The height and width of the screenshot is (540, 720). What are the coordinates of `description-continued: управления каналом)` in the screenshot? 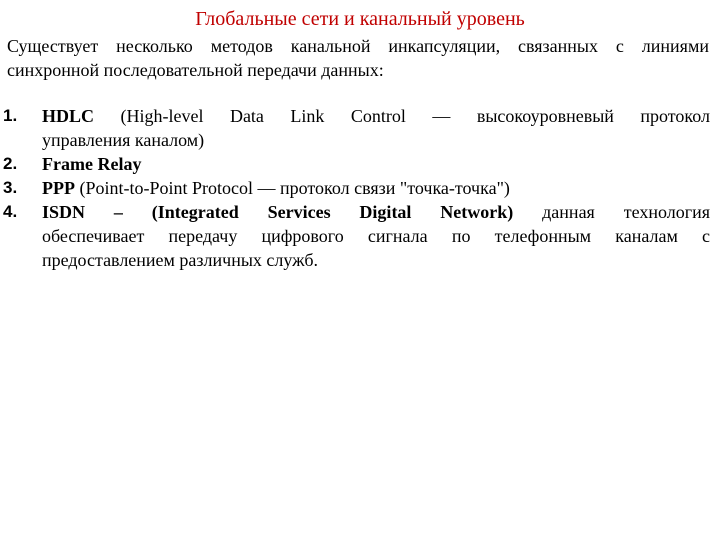 It's located at (123, 140).